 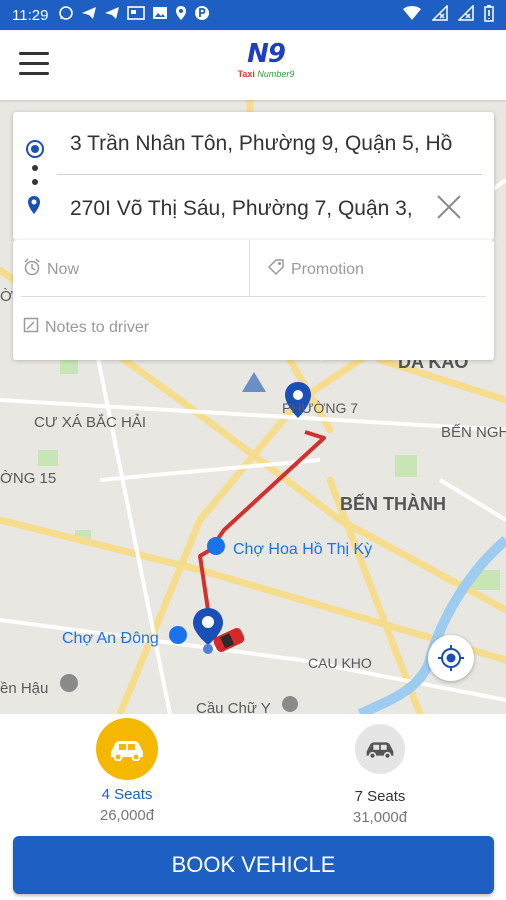 What do you see at coordinates (127, 815) in the screenshot?
I see `vehicle-price: 26,000đ` at bounding box center [127, 815].